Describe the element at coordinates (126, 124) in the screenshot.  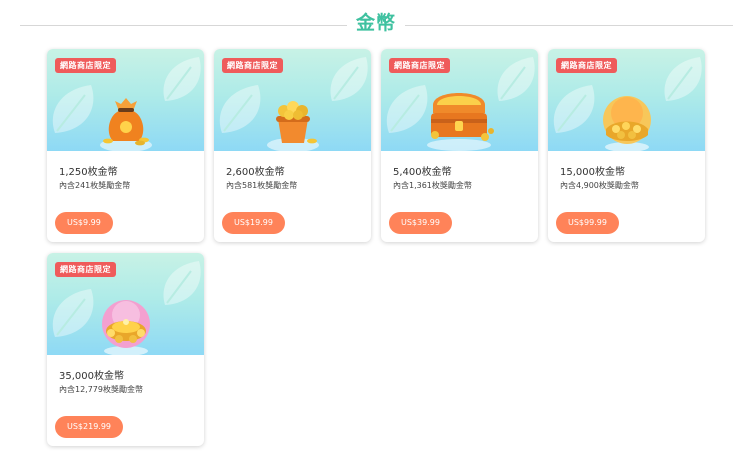
I see `coin-bag-icon` at that location.